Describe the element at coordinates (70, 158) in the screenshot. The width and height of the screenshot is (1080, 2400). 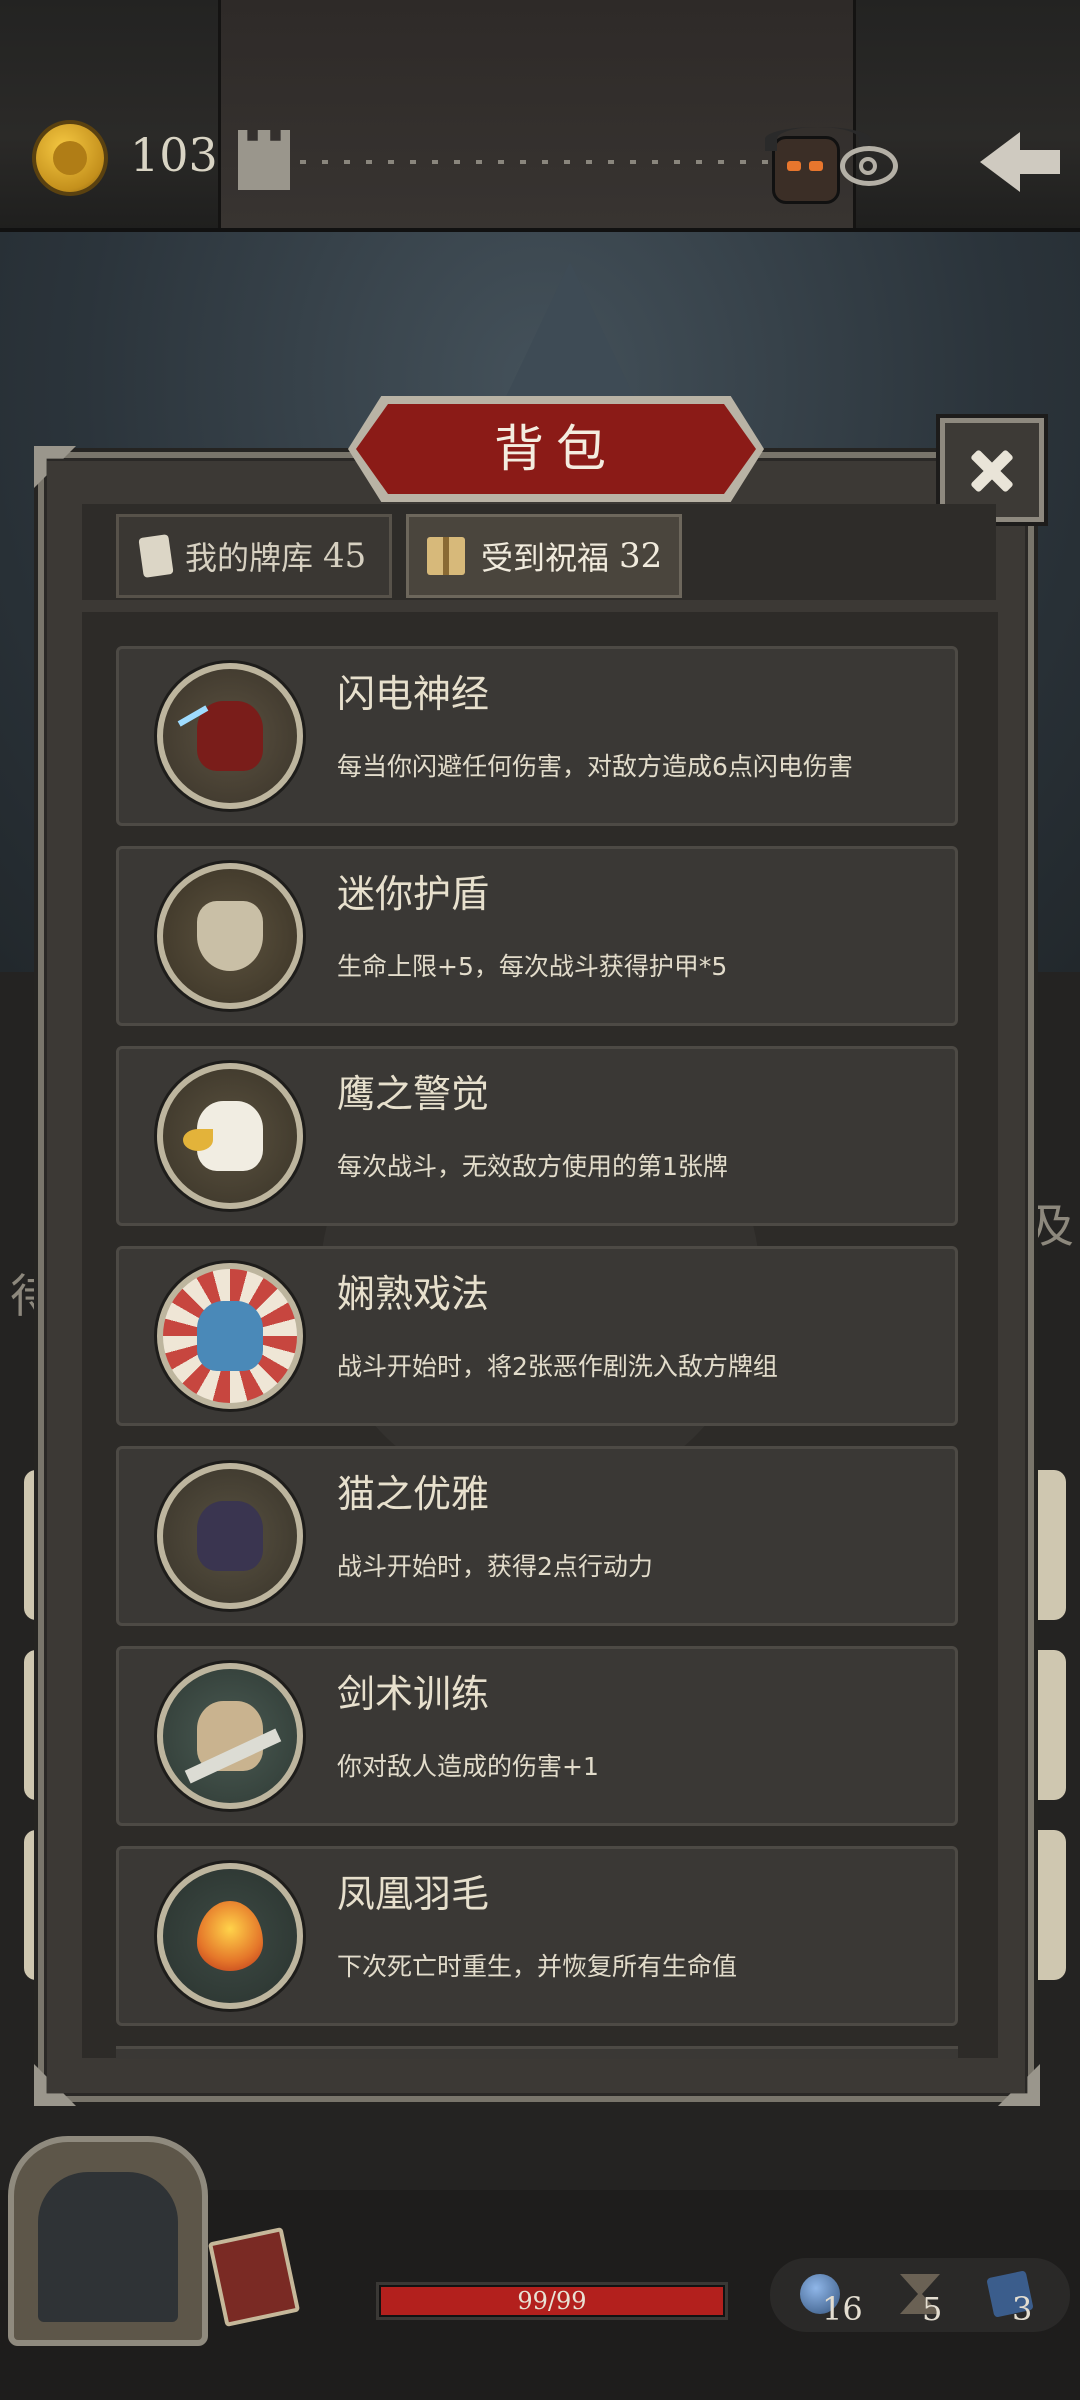
I see `coin-icon` at that location.